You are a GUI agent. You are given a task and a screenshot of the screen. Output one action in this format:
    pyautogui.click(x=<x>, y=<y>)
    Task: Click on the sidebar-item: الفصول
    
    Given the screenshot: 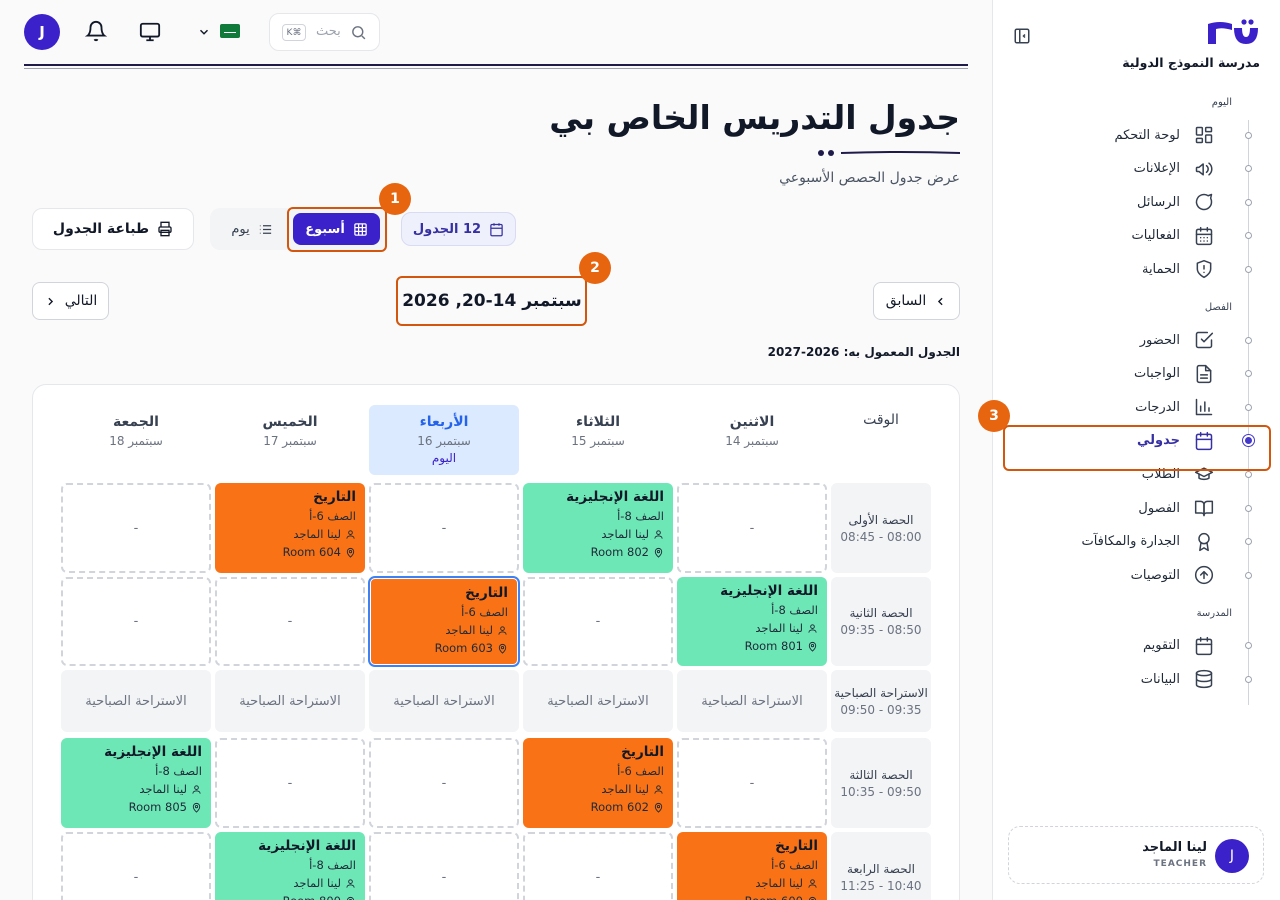 What is the action you would take?
    pyautogui.click(x=1137, y=508)
    